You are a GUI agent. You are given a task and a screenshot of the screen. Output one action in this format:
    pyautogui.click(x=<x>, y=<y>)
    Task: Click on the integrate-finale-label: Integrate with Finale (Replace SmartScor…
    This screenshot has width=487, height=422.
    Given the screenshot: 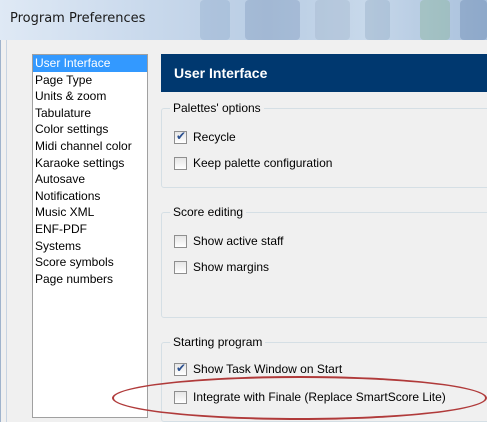 What is the action you would take?
    pyautogui.click(x=319, y=397)
    